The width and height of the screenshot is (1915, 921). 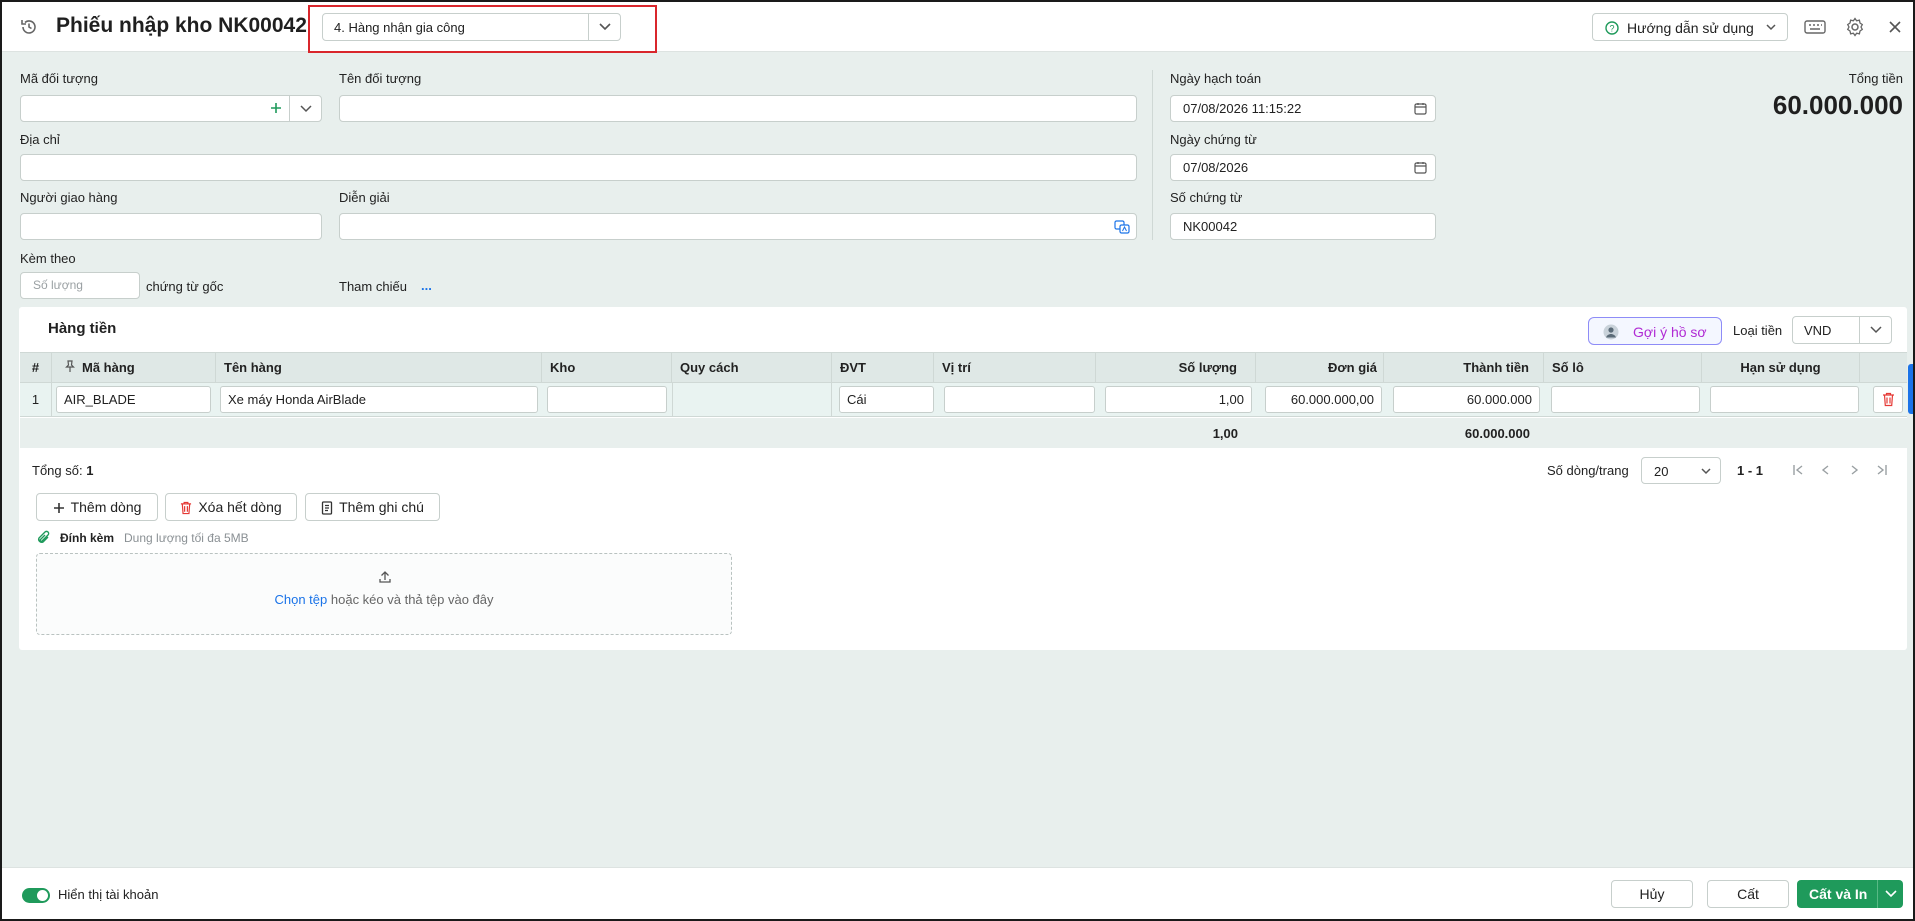 I want to click on so-chung-tu-label: Số chứng từ, so click(x=1206, y=197).